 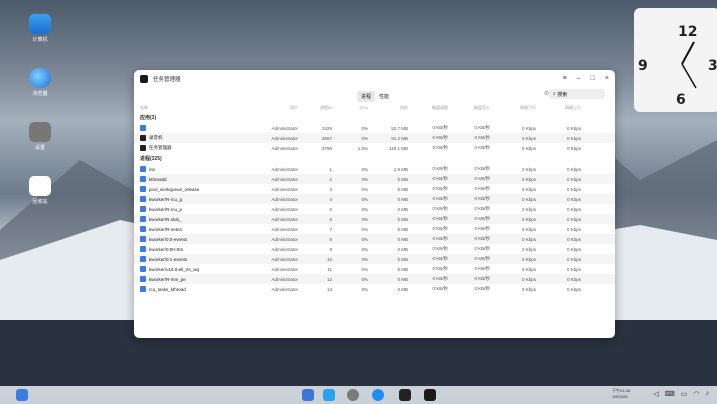 I want to click on taskbar-clock: 下午01:28 1/8/2026, so click(x=621, y=394).